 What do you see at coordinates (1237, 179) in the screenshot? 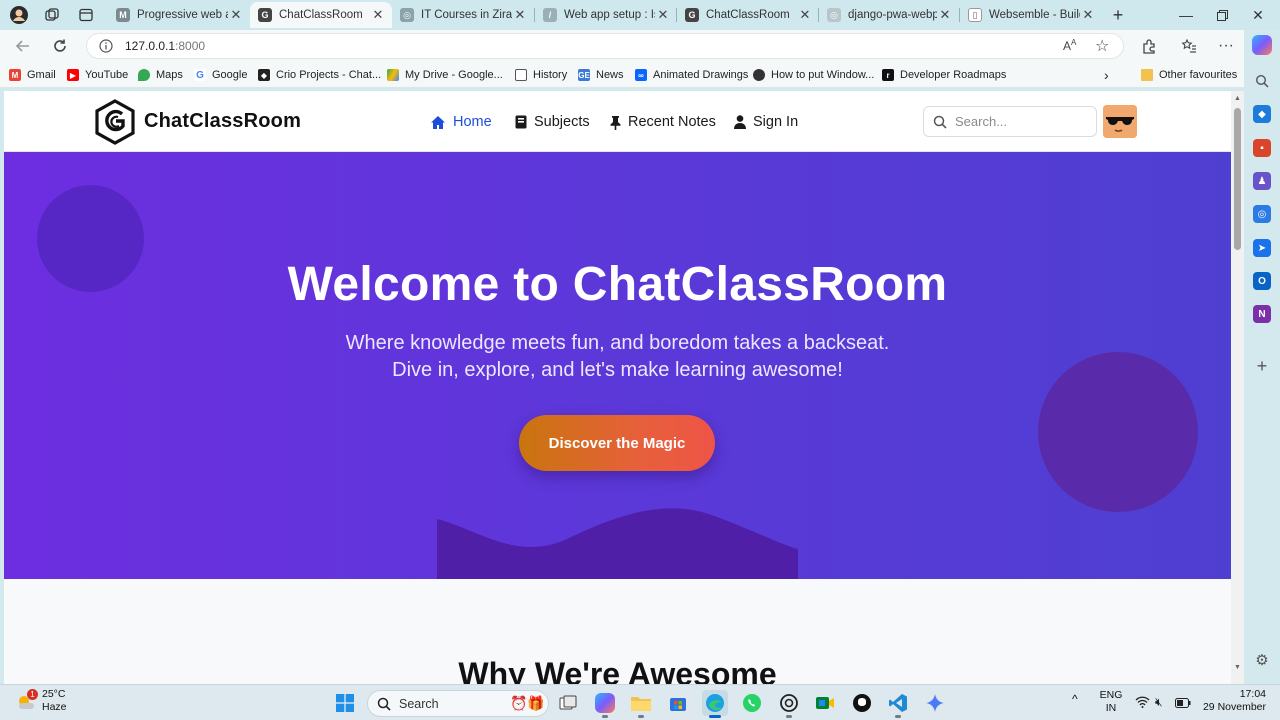
I see `scrollbar-thumb` at bounding box center [1237, 179].